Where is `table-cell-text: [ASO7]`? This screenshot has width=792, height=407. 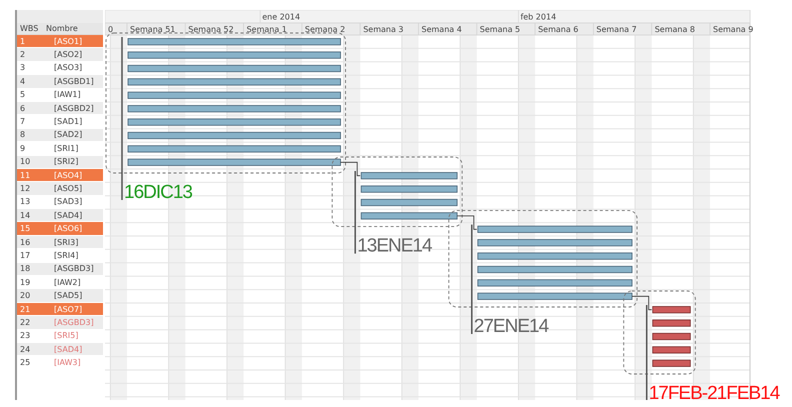
table-cell-text: [ASO7] is located at coordinates (68, 309).